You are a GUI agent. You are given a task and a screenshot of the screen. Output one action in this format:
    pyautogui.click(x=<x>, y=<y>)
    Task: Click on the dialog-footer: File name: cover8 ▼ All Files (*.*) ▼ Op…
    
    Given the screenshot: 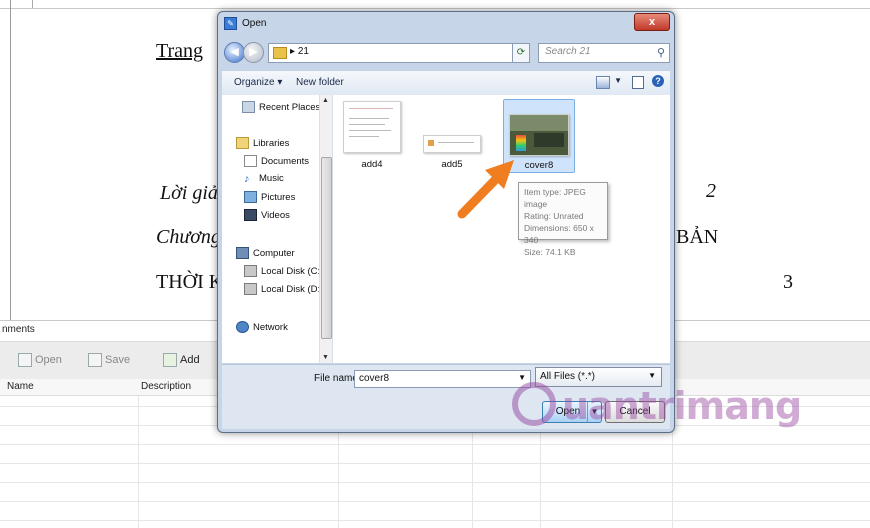 What is the action you would take?
    pyautogui.click(x=446, y=396)
    